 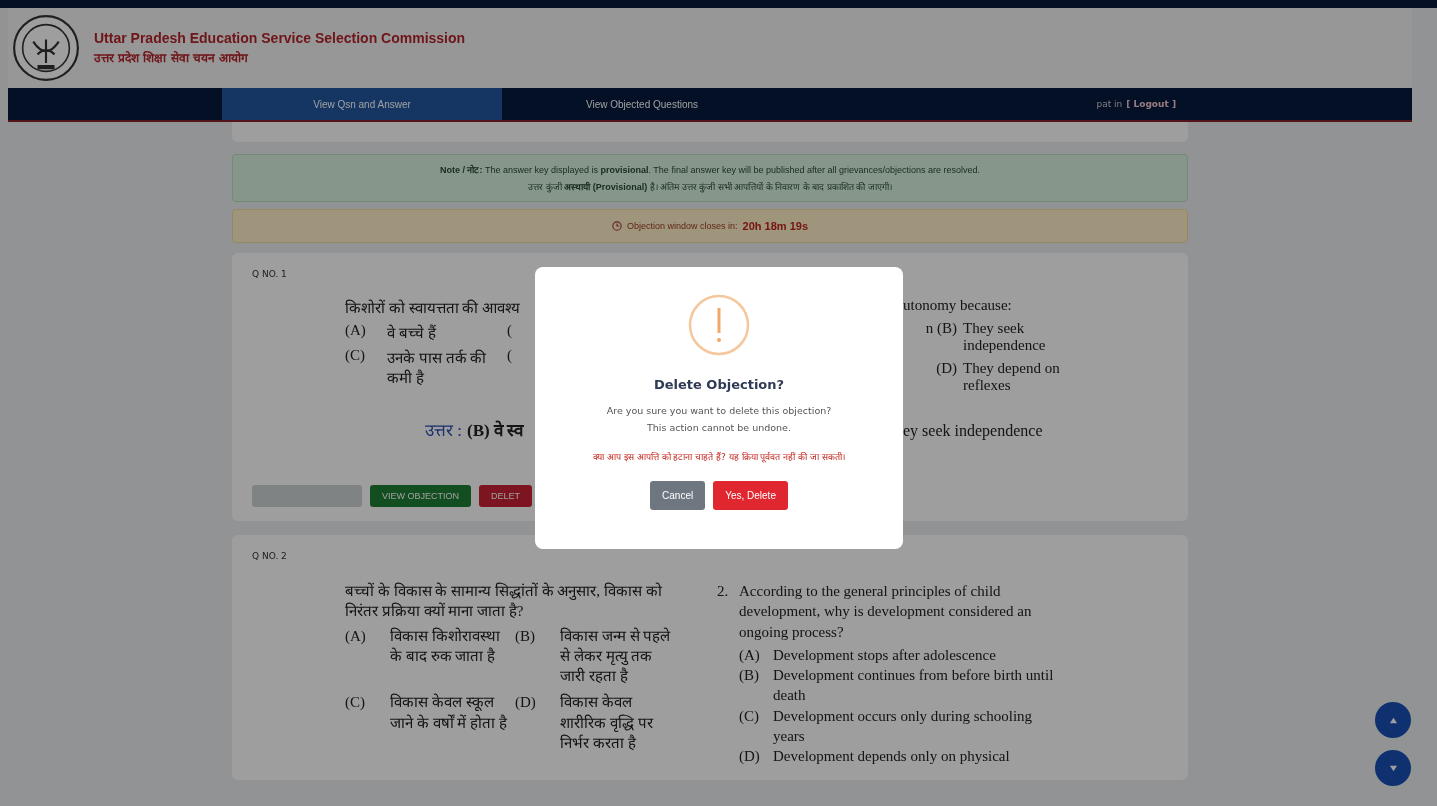 What do you see at coordinates (270, 556) in the screenshot?
I see `question-number: Q NO. 2` at bounding box center [270, 556].